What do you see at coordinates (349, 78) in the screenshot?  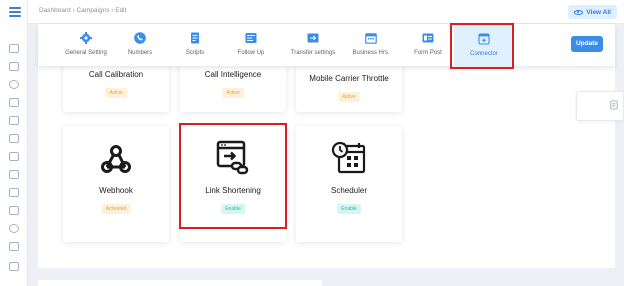 I see `card-title: Mobile Carrier Throttle` at bounding box center [349, 78].